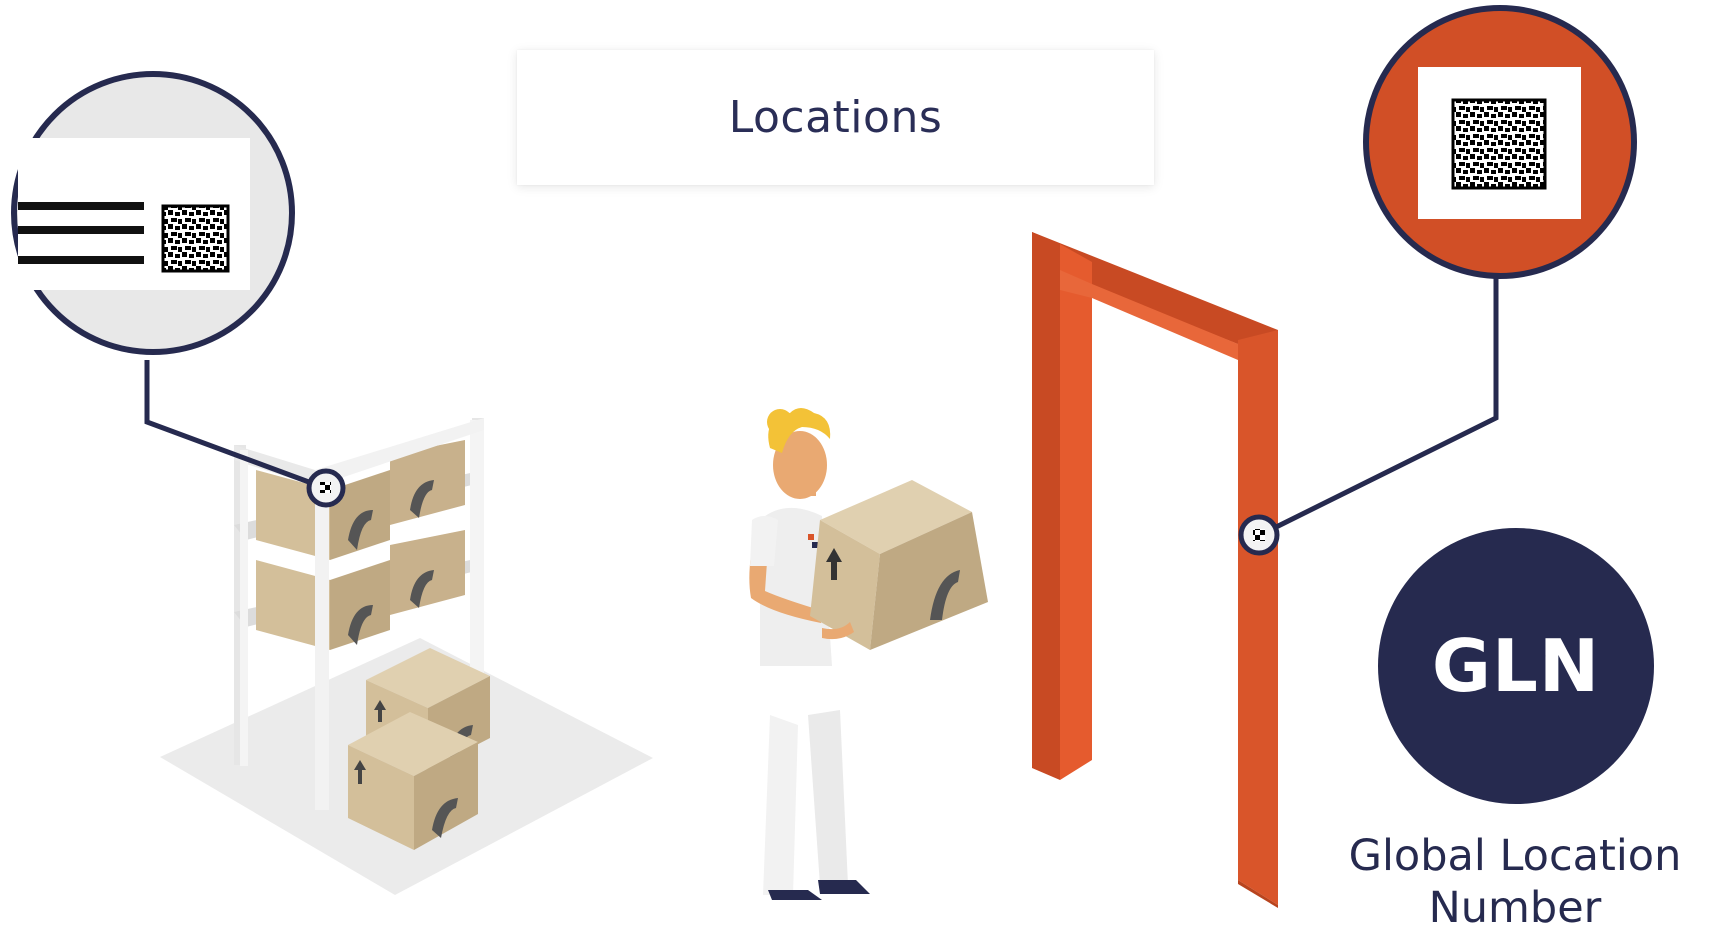 This screenshot has height=934, width=1711. I want to click on gln-label: GLN, so click(1516, 666).